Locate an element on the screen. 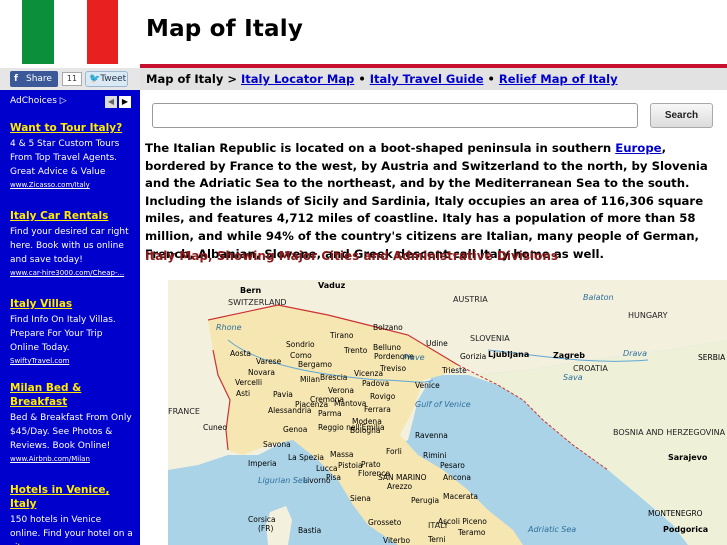 The width and height of the screenshot is (727, 545). label-ljubljana: Ljubljana is located at coordinates (508, 354).